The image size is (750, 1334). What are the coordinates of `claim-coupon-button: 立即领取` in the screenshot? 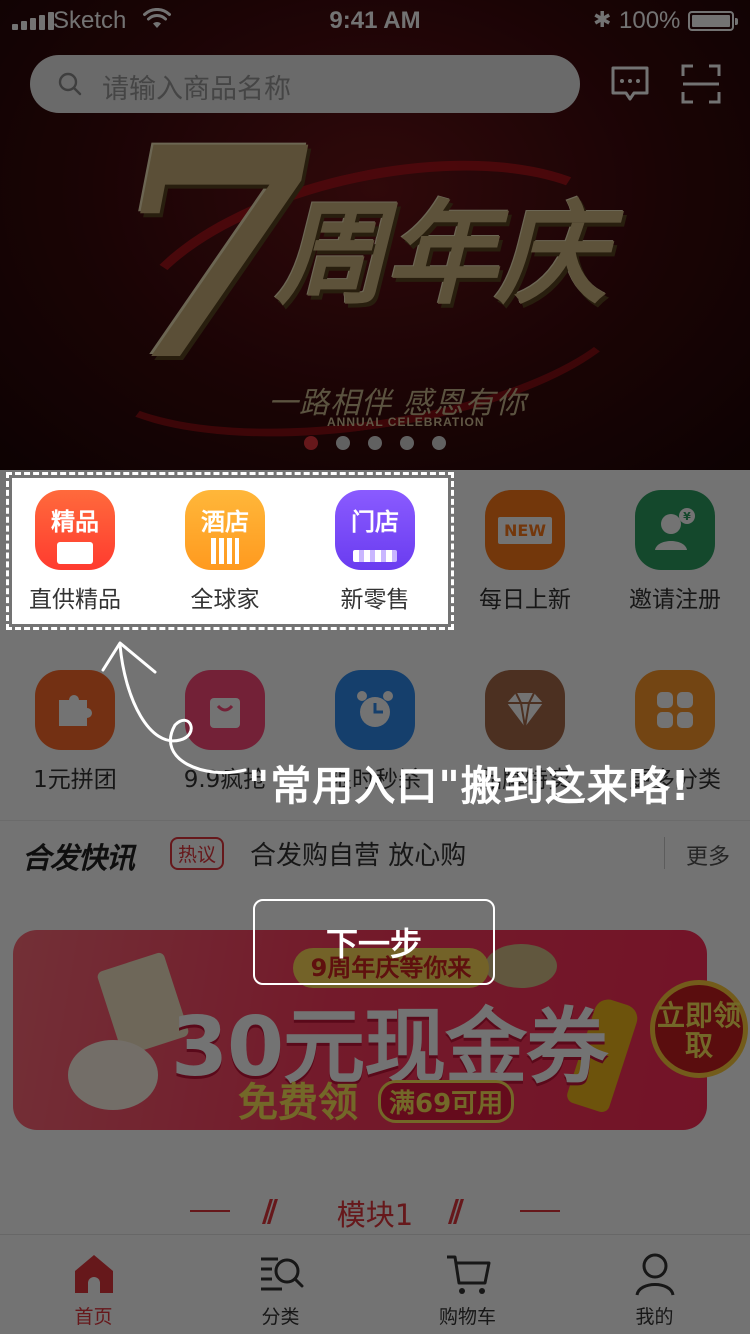 It's located at (699, 1029).